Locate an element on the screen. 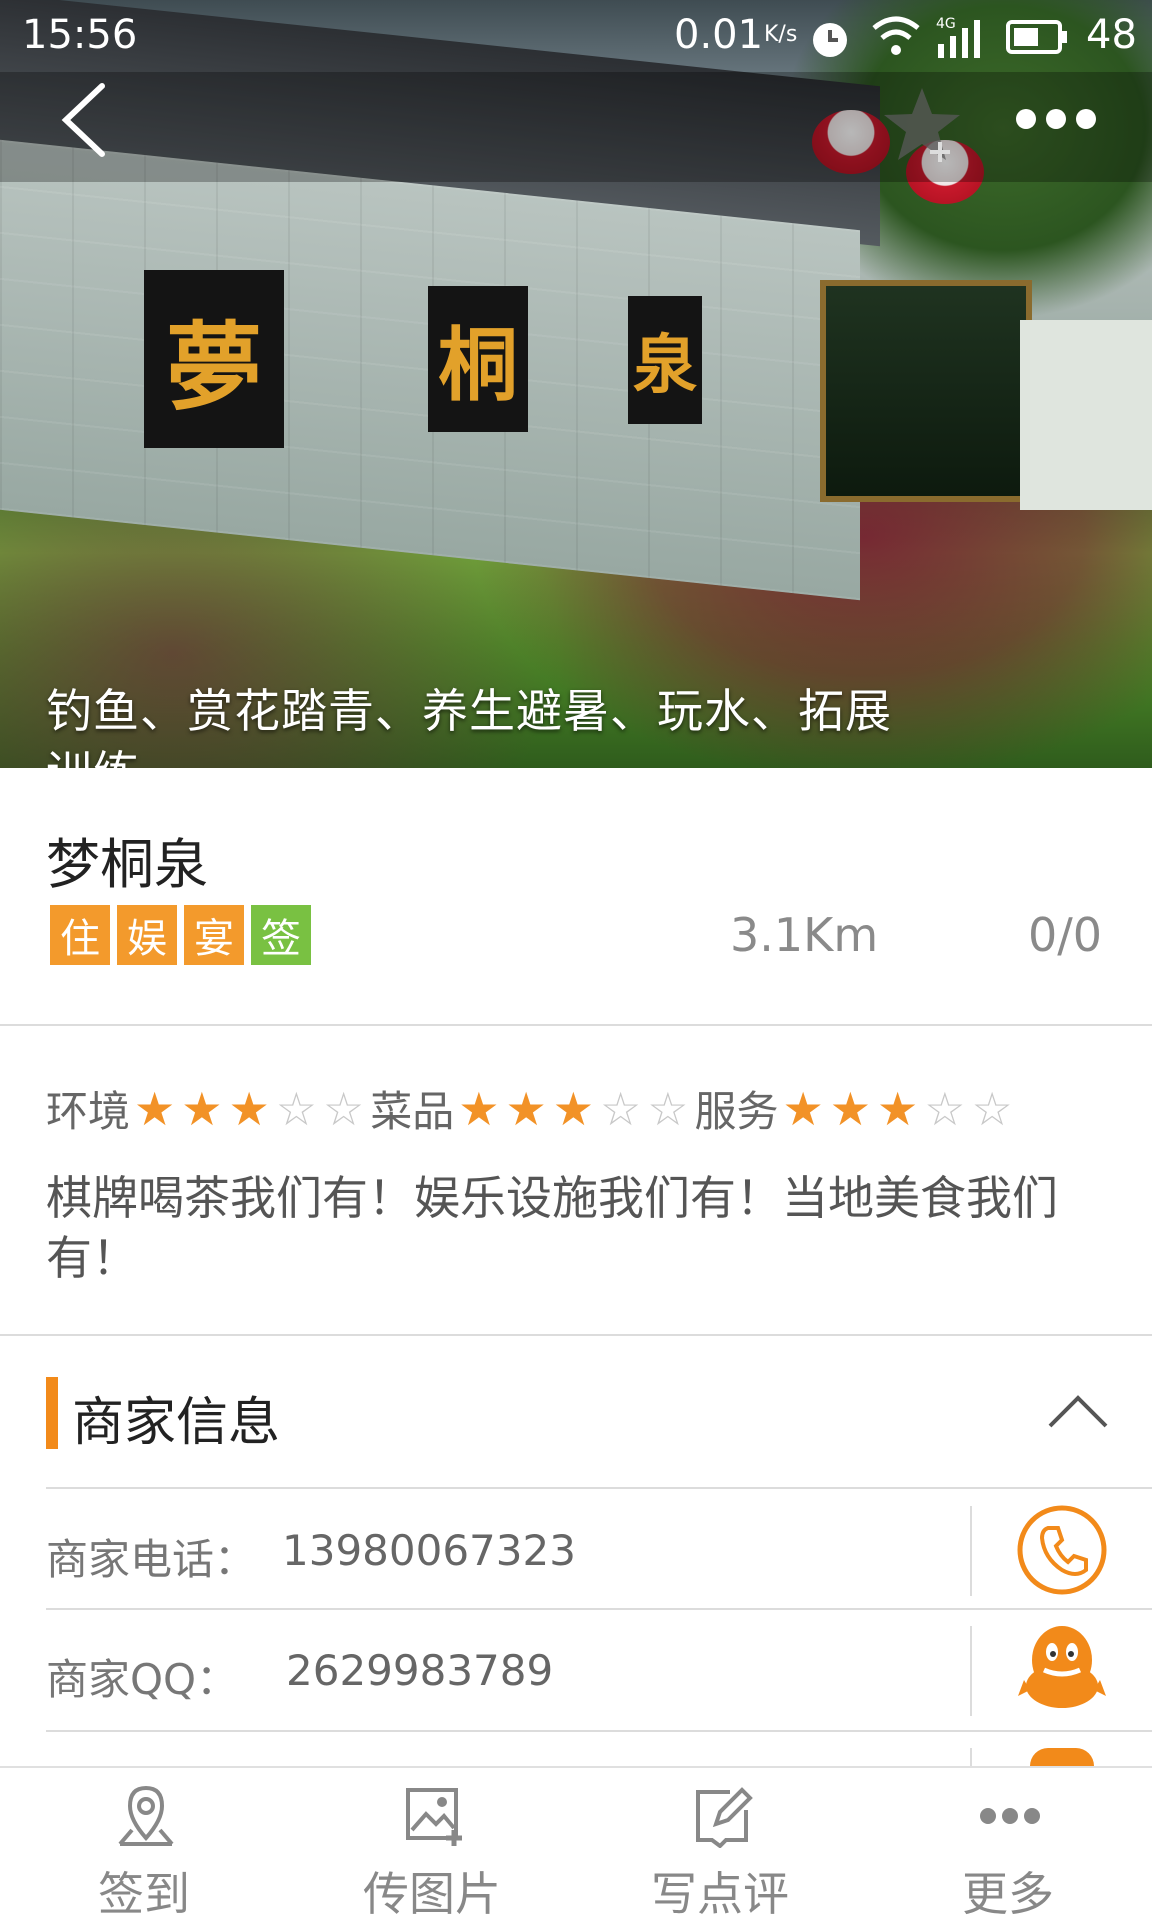 The image size is (1152, 1924). nav-upload-image: 传图片 is located at coordinates (432, 1852).